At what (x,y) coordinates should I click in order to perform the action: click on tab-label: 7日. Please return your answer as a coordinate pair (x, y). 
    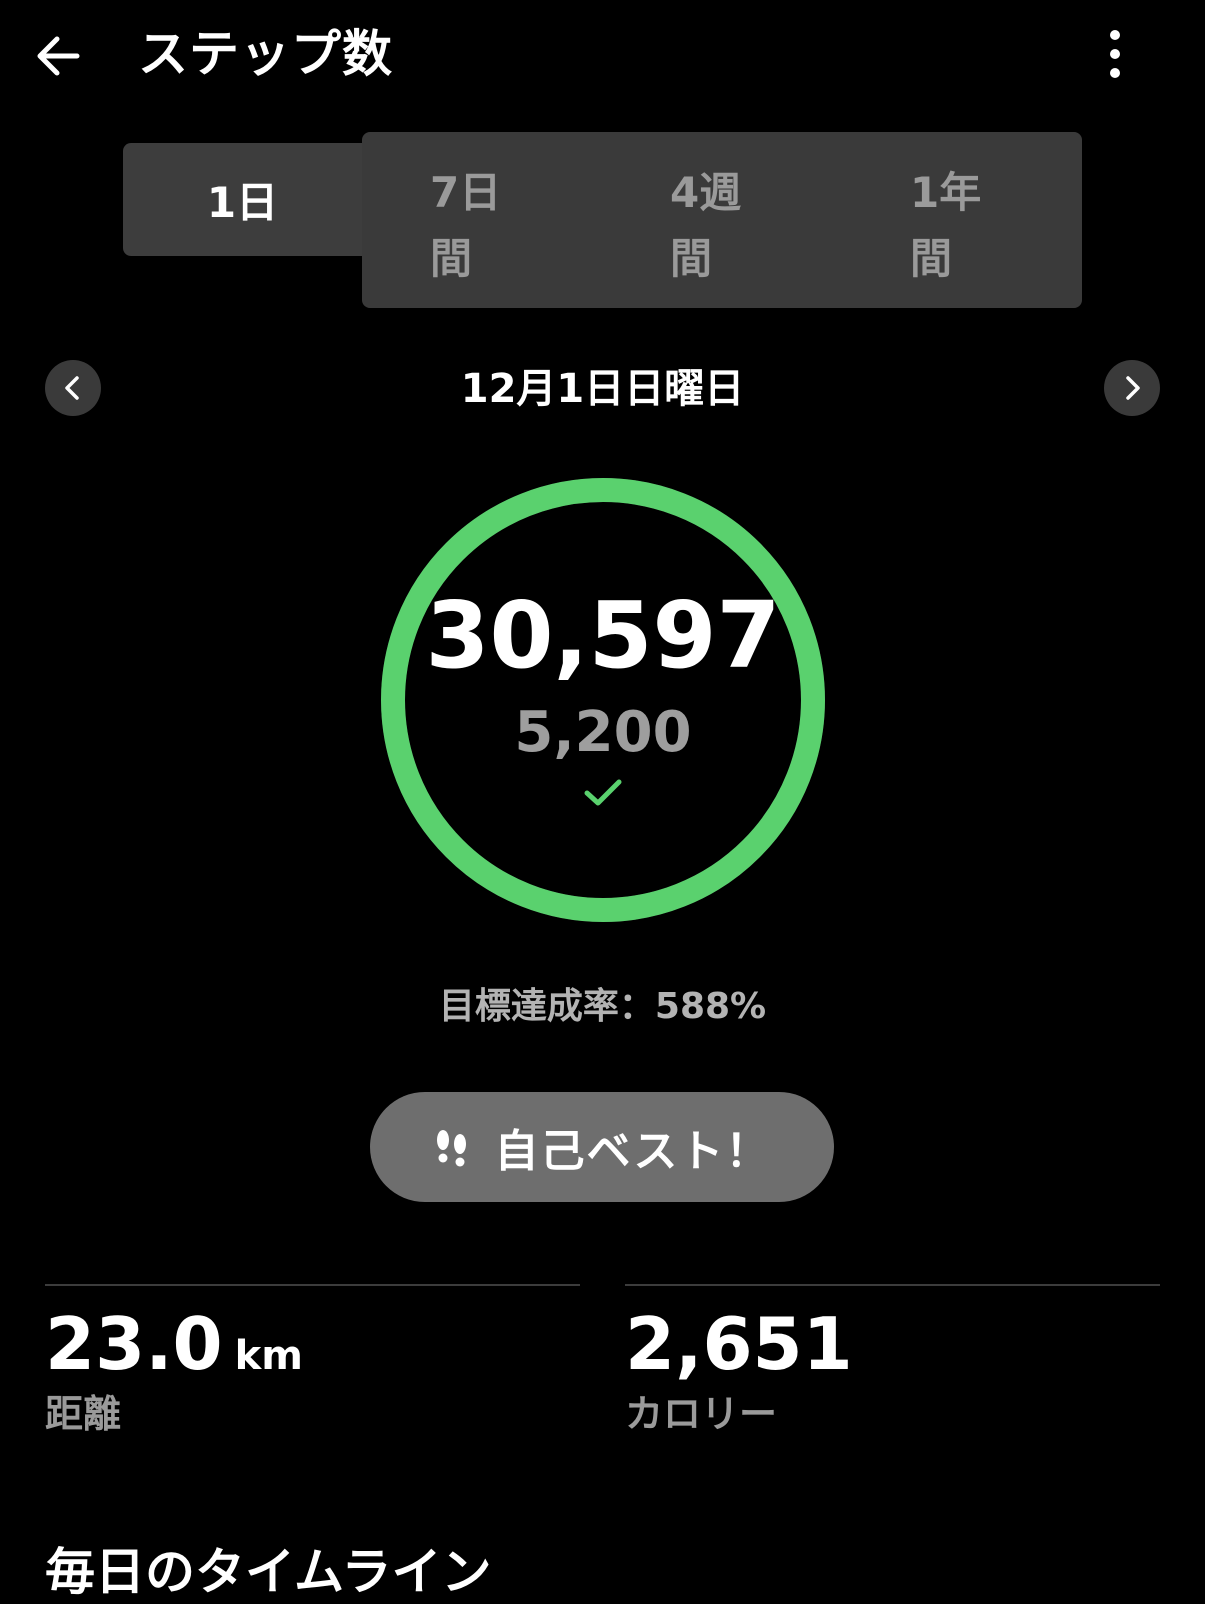
    Looking at the image, I should click on (466, 192).